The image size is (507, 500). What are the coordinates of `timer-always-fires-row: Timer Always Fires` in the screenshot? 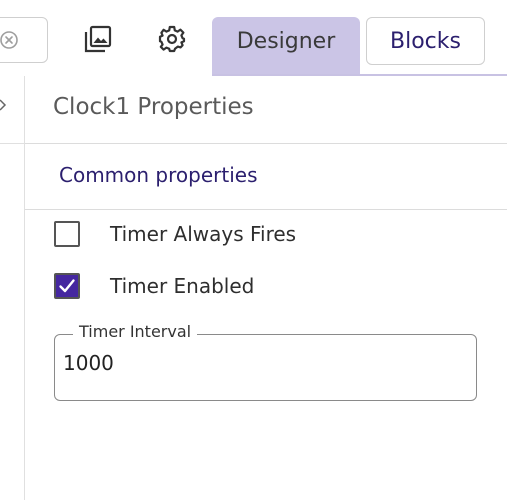 It's located at (175, 234).